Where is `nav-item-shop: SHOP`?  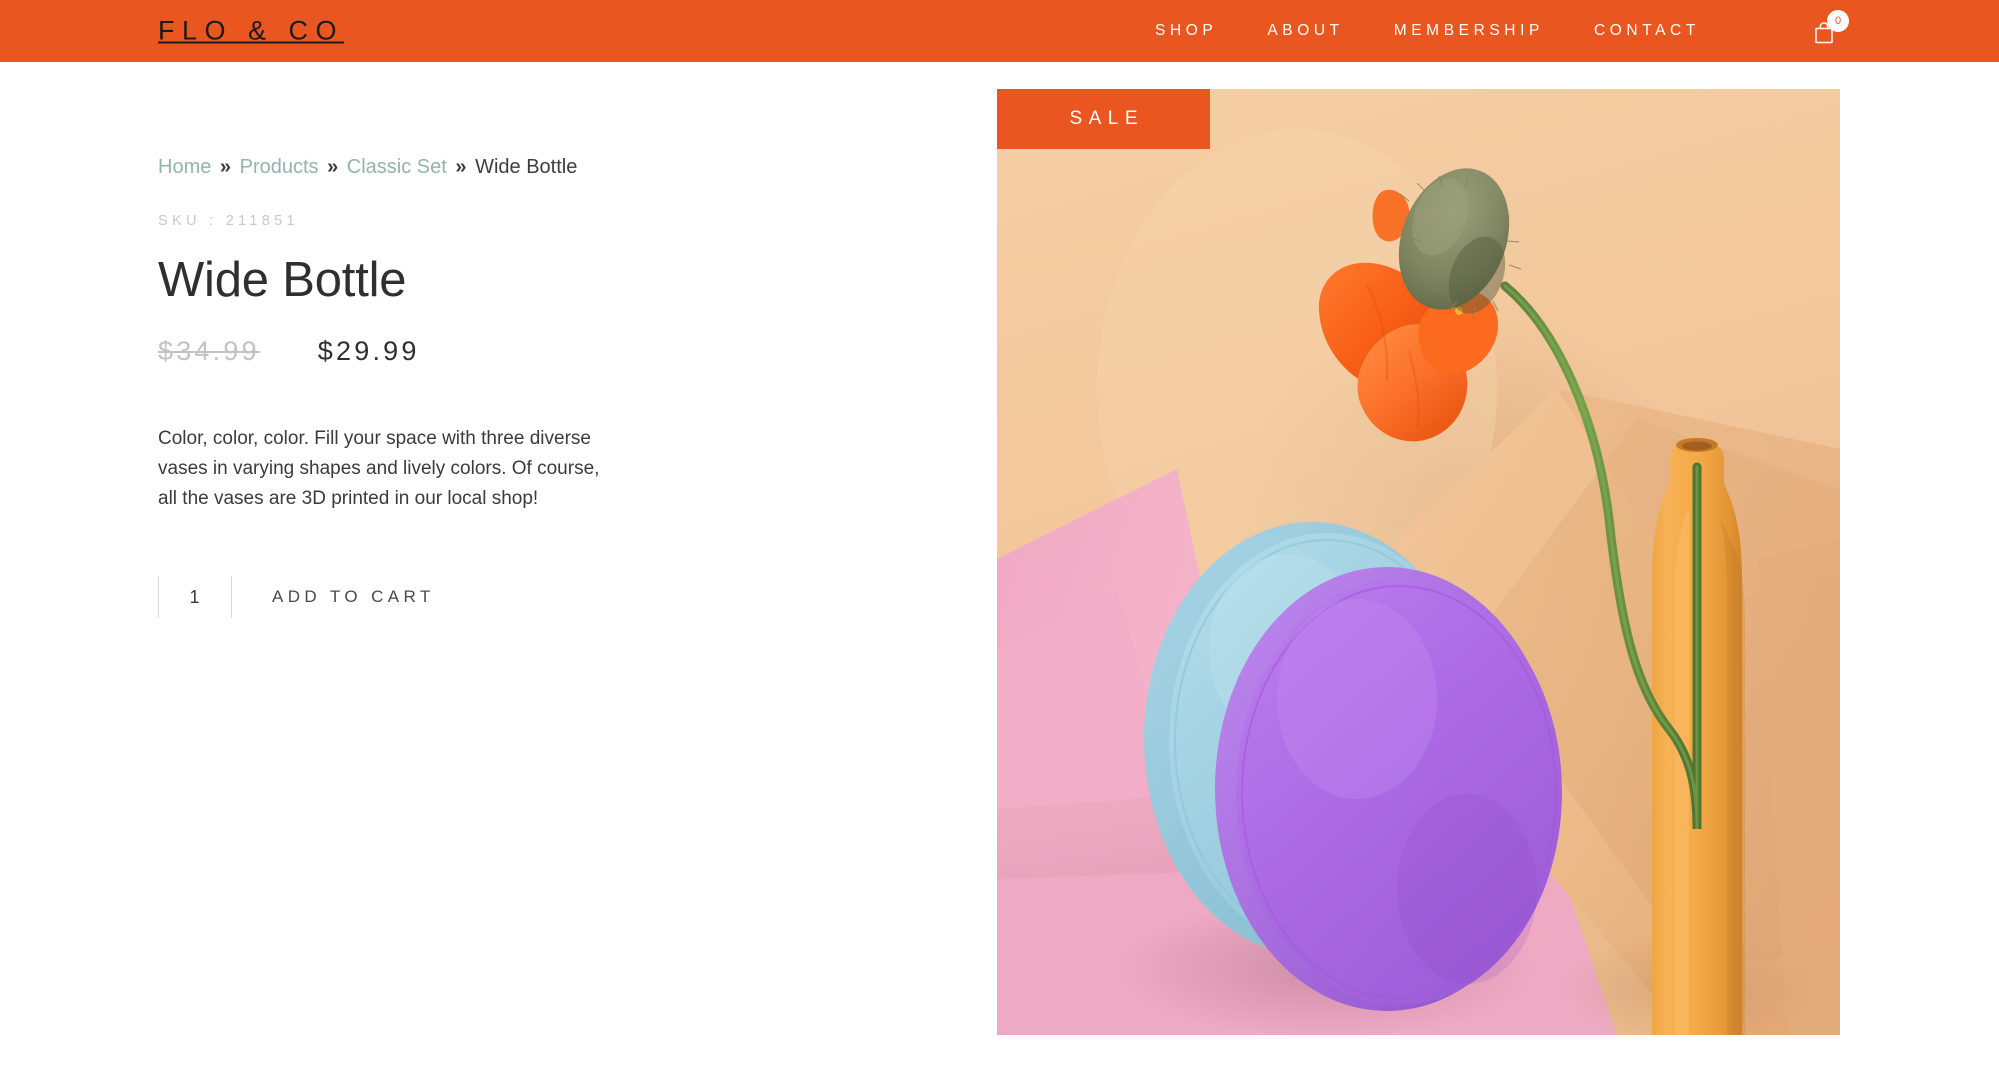
nav-item-shop: SHOP is located at coordinates (1186, 31).